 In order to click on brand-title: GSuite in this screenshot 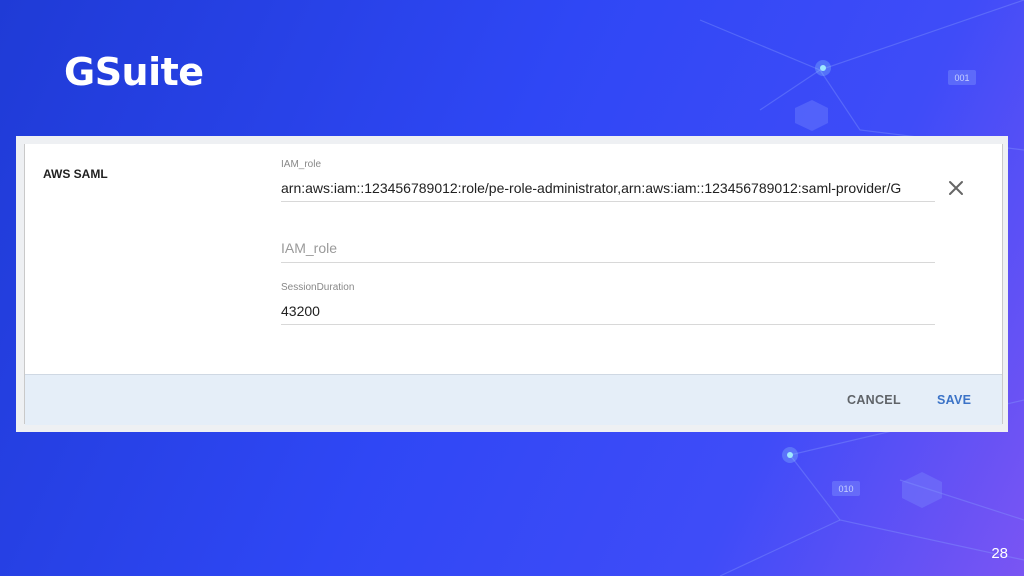, I will do `click(134, 72)`.